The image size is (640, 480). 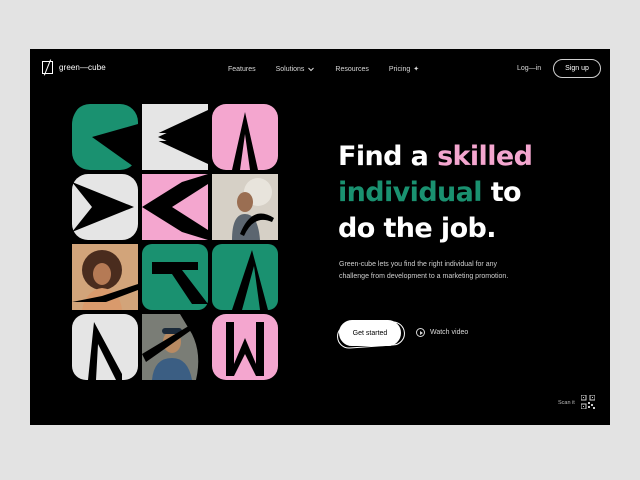 I want to click on scan-label: Scan it, so click(x=566, y=403).